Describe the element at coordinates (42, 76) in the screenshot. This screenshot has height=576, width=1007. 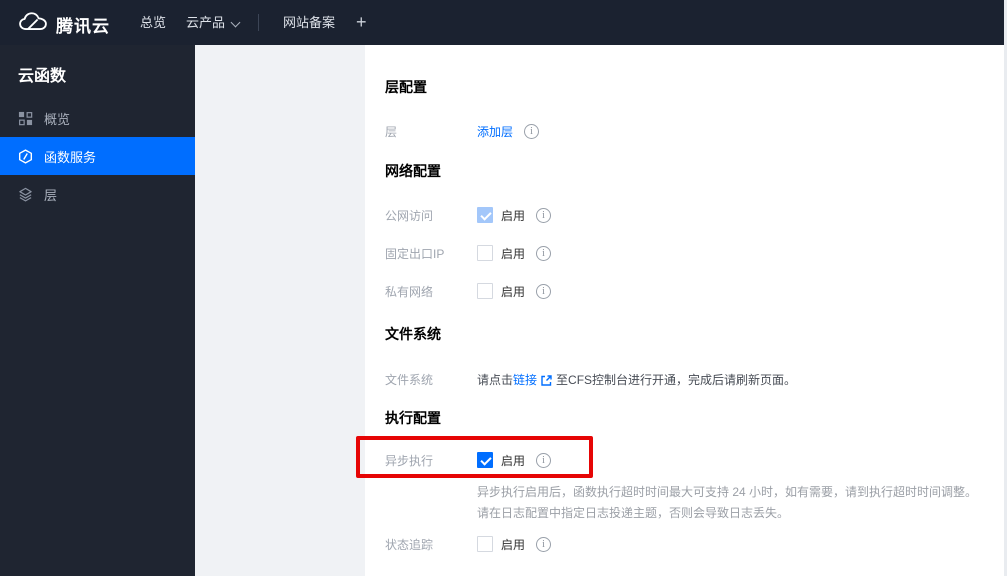
I see `sidebar-title: 云函数` at that location.